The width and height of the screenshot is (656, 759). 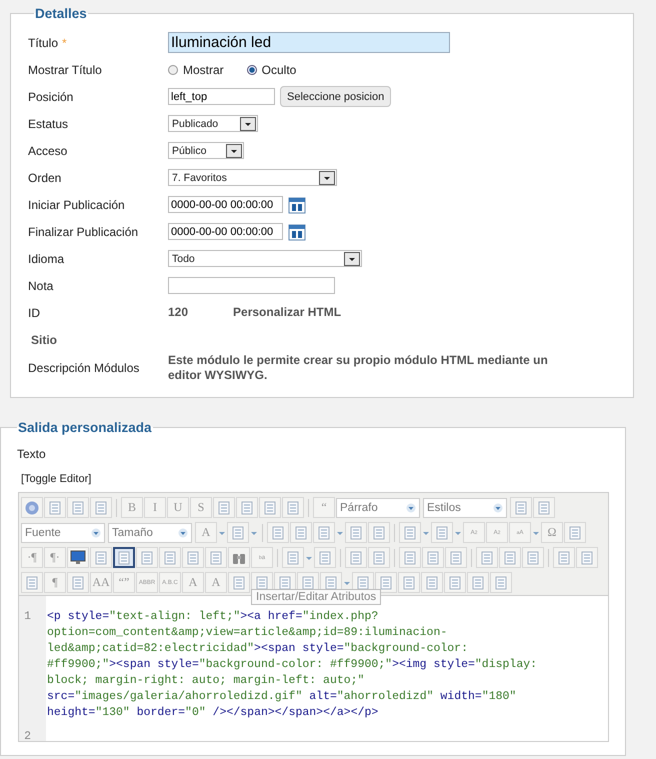 What do you see at coordinates (552, 532) in the screenshot?
I see `toolbar-button: Ω` at bounding box center [552, 532].